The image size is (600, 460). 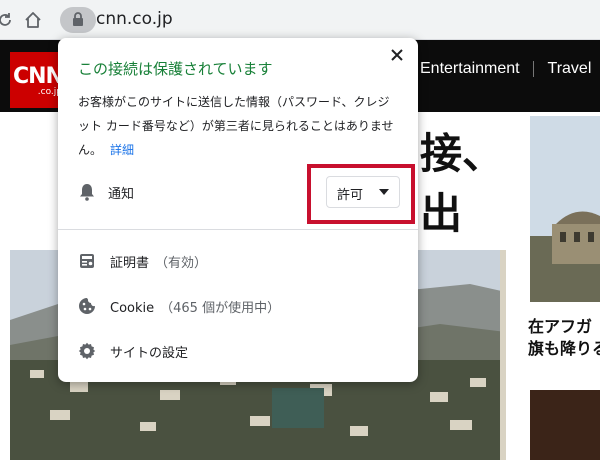 I want to click on logo-text: CNN, so click(x=38, y=76).